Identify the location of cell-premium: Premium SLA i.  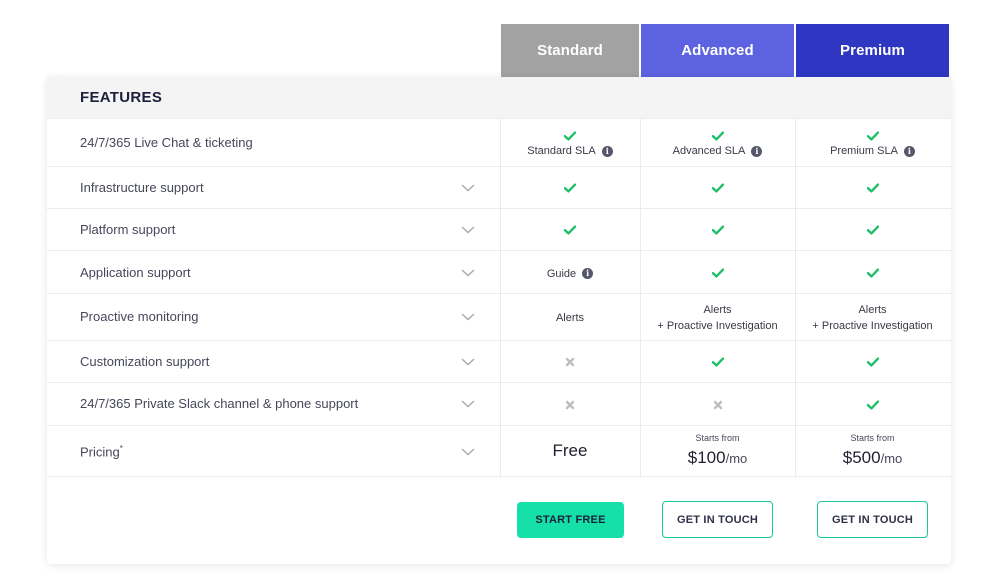
(872, 145).